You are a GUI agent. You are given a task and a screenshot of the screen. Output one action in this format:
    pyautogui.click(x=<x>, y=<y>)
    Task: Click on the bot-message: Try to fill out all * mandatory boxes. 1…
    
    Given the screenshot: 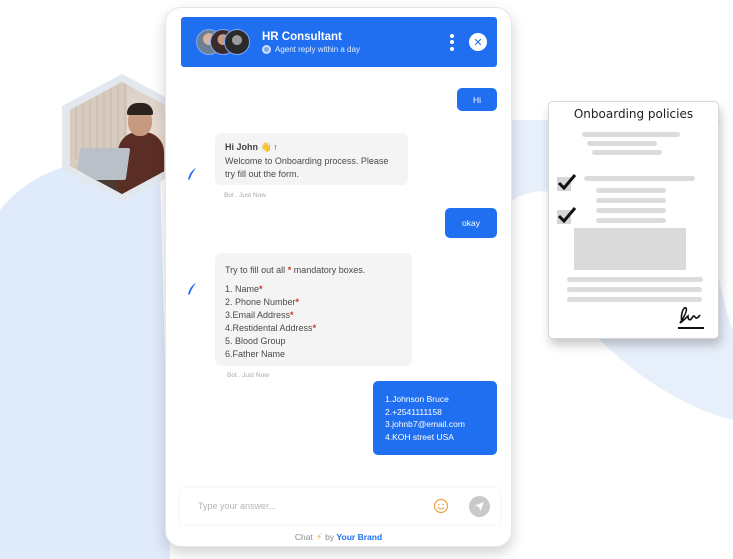 What is the action you would take?
    pyautogui.click(x=313, y=309)
    